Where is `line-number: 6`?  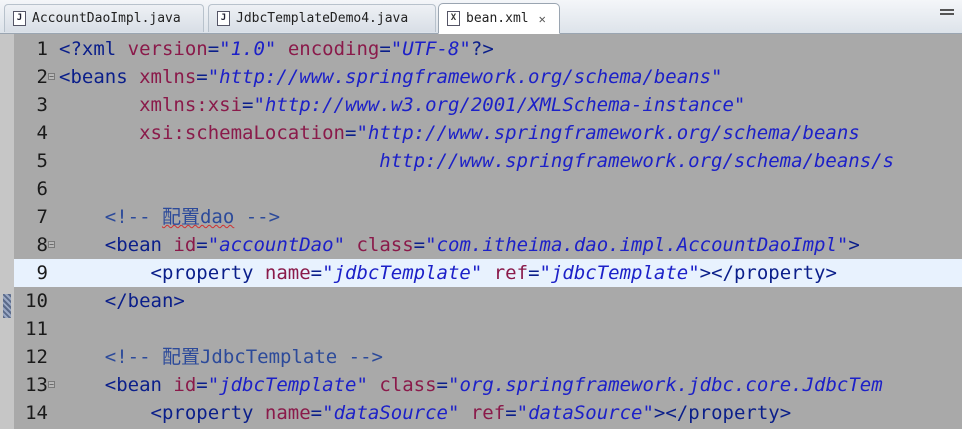
line-number: 6 is located at coordinates (42, 189).